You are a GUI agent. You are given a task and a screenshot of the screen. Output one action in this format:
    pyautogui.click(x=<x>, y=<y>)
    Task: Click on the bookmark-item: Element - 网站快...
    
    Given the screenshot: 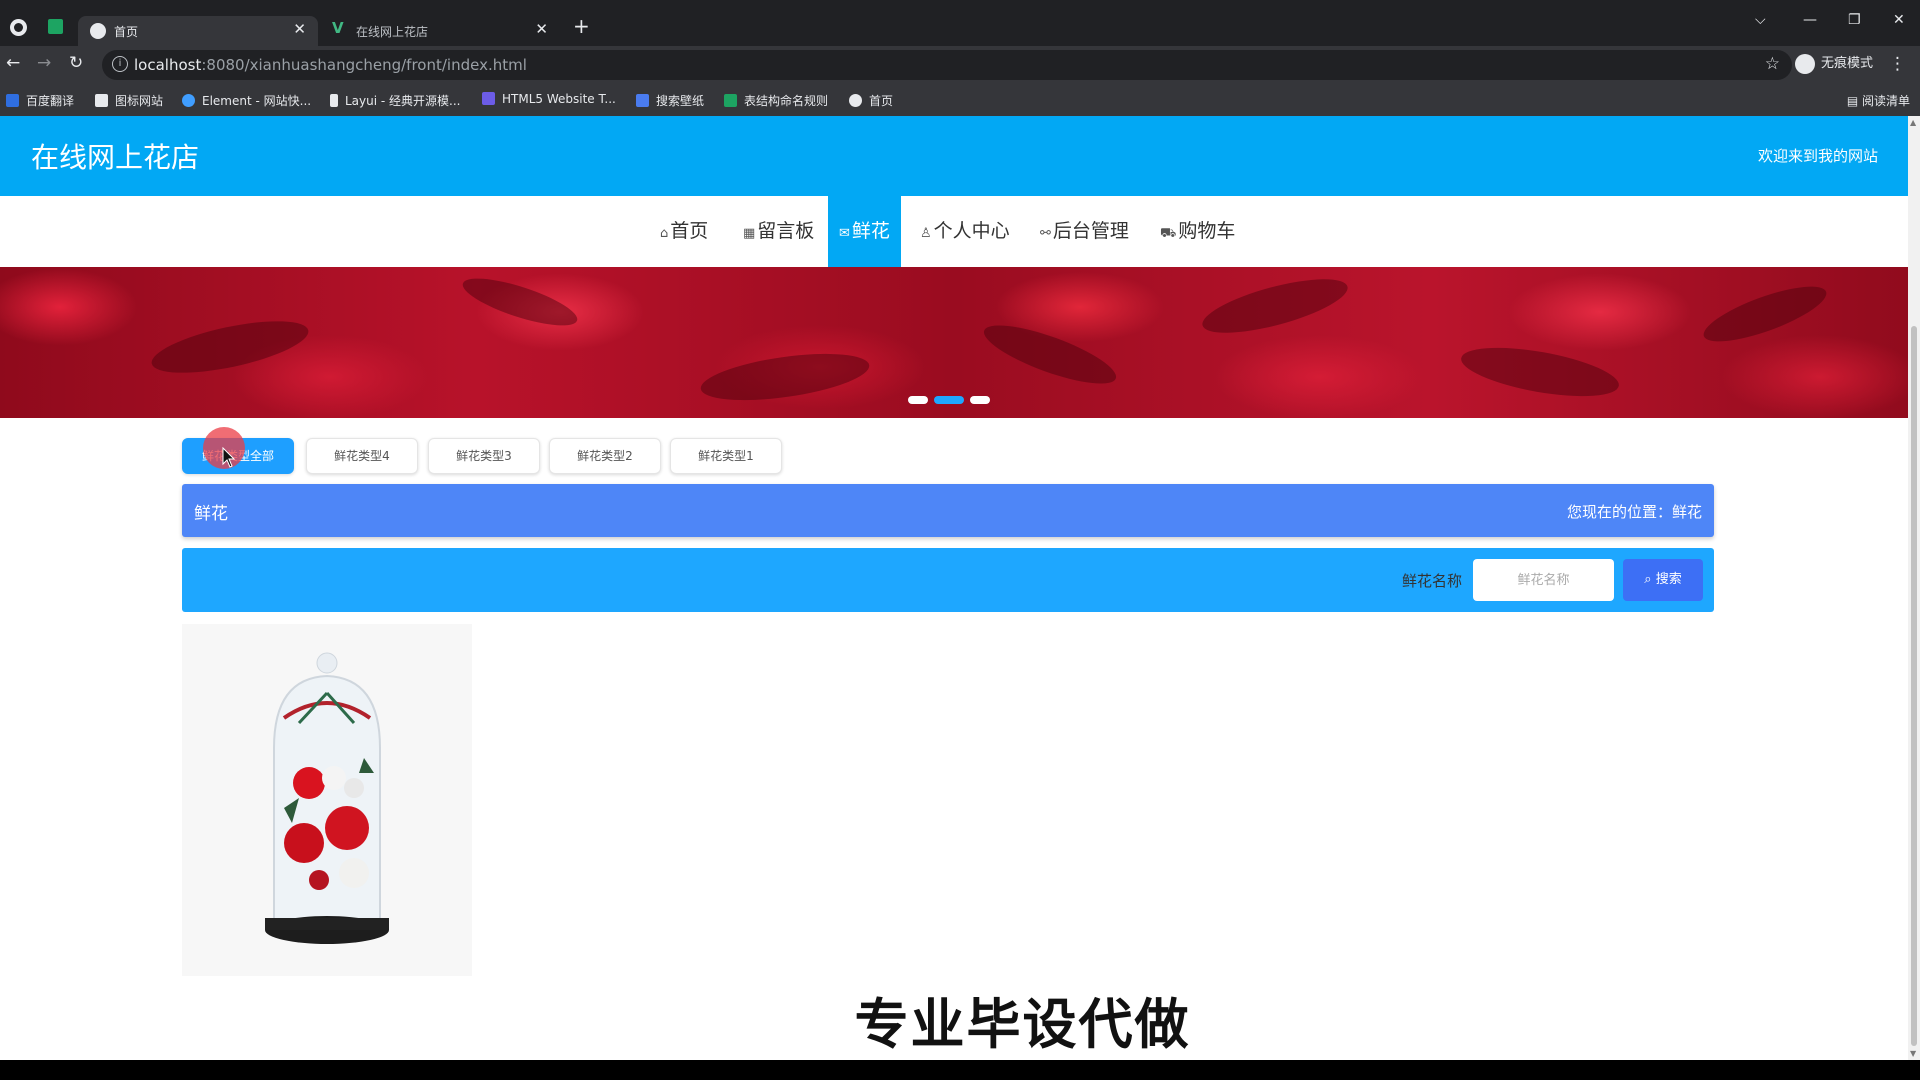 What is the action you would take?
    pyautogui.click(x=246, y=100)
    